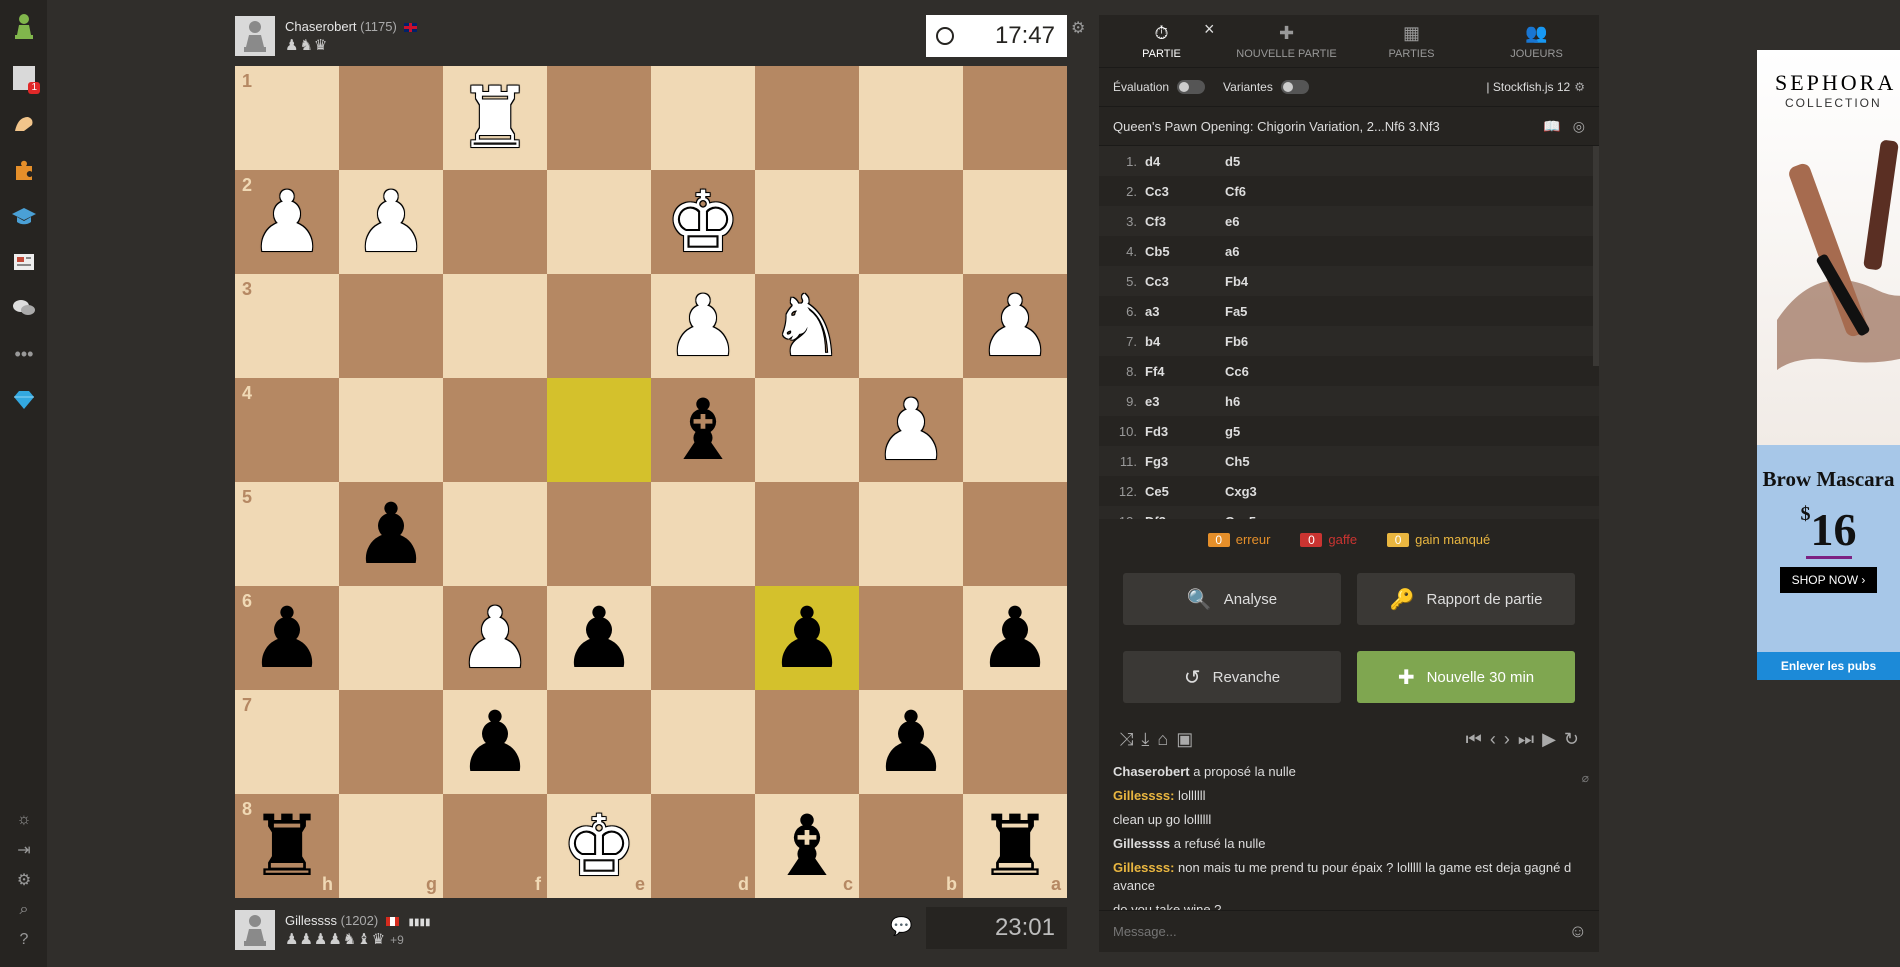 The width and height of the screenshot is (1900, 967). What do you see at coordinates (1265, 401) in the screenshot?
I see `black-move: h6` at bounding box center [1265, 401].